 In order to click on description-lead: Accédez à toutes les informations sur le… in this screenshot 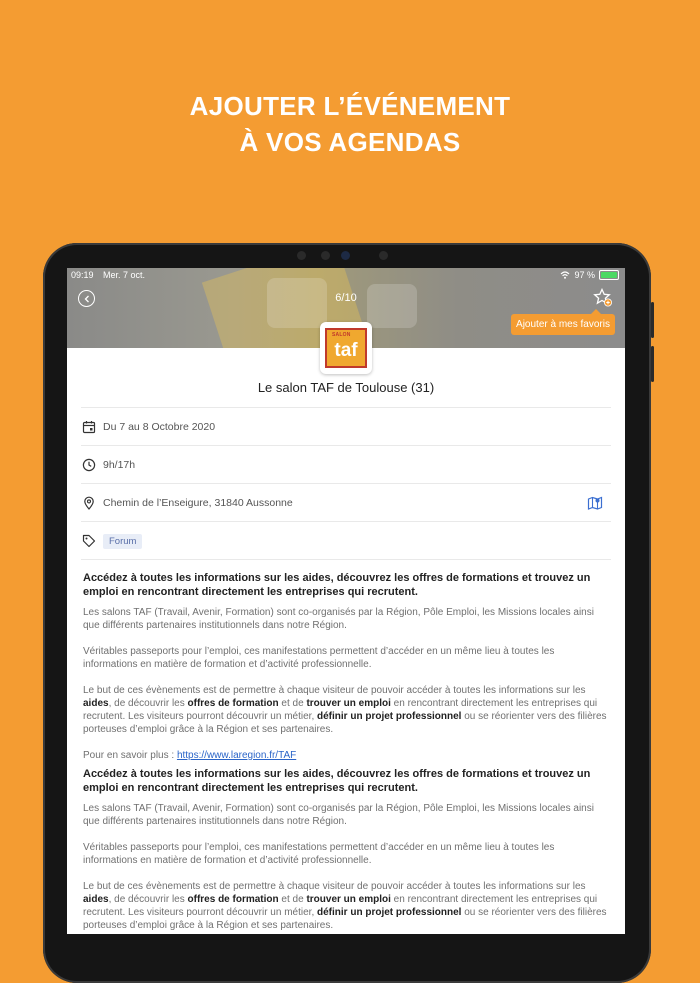, I will do `click(337, 585)`.